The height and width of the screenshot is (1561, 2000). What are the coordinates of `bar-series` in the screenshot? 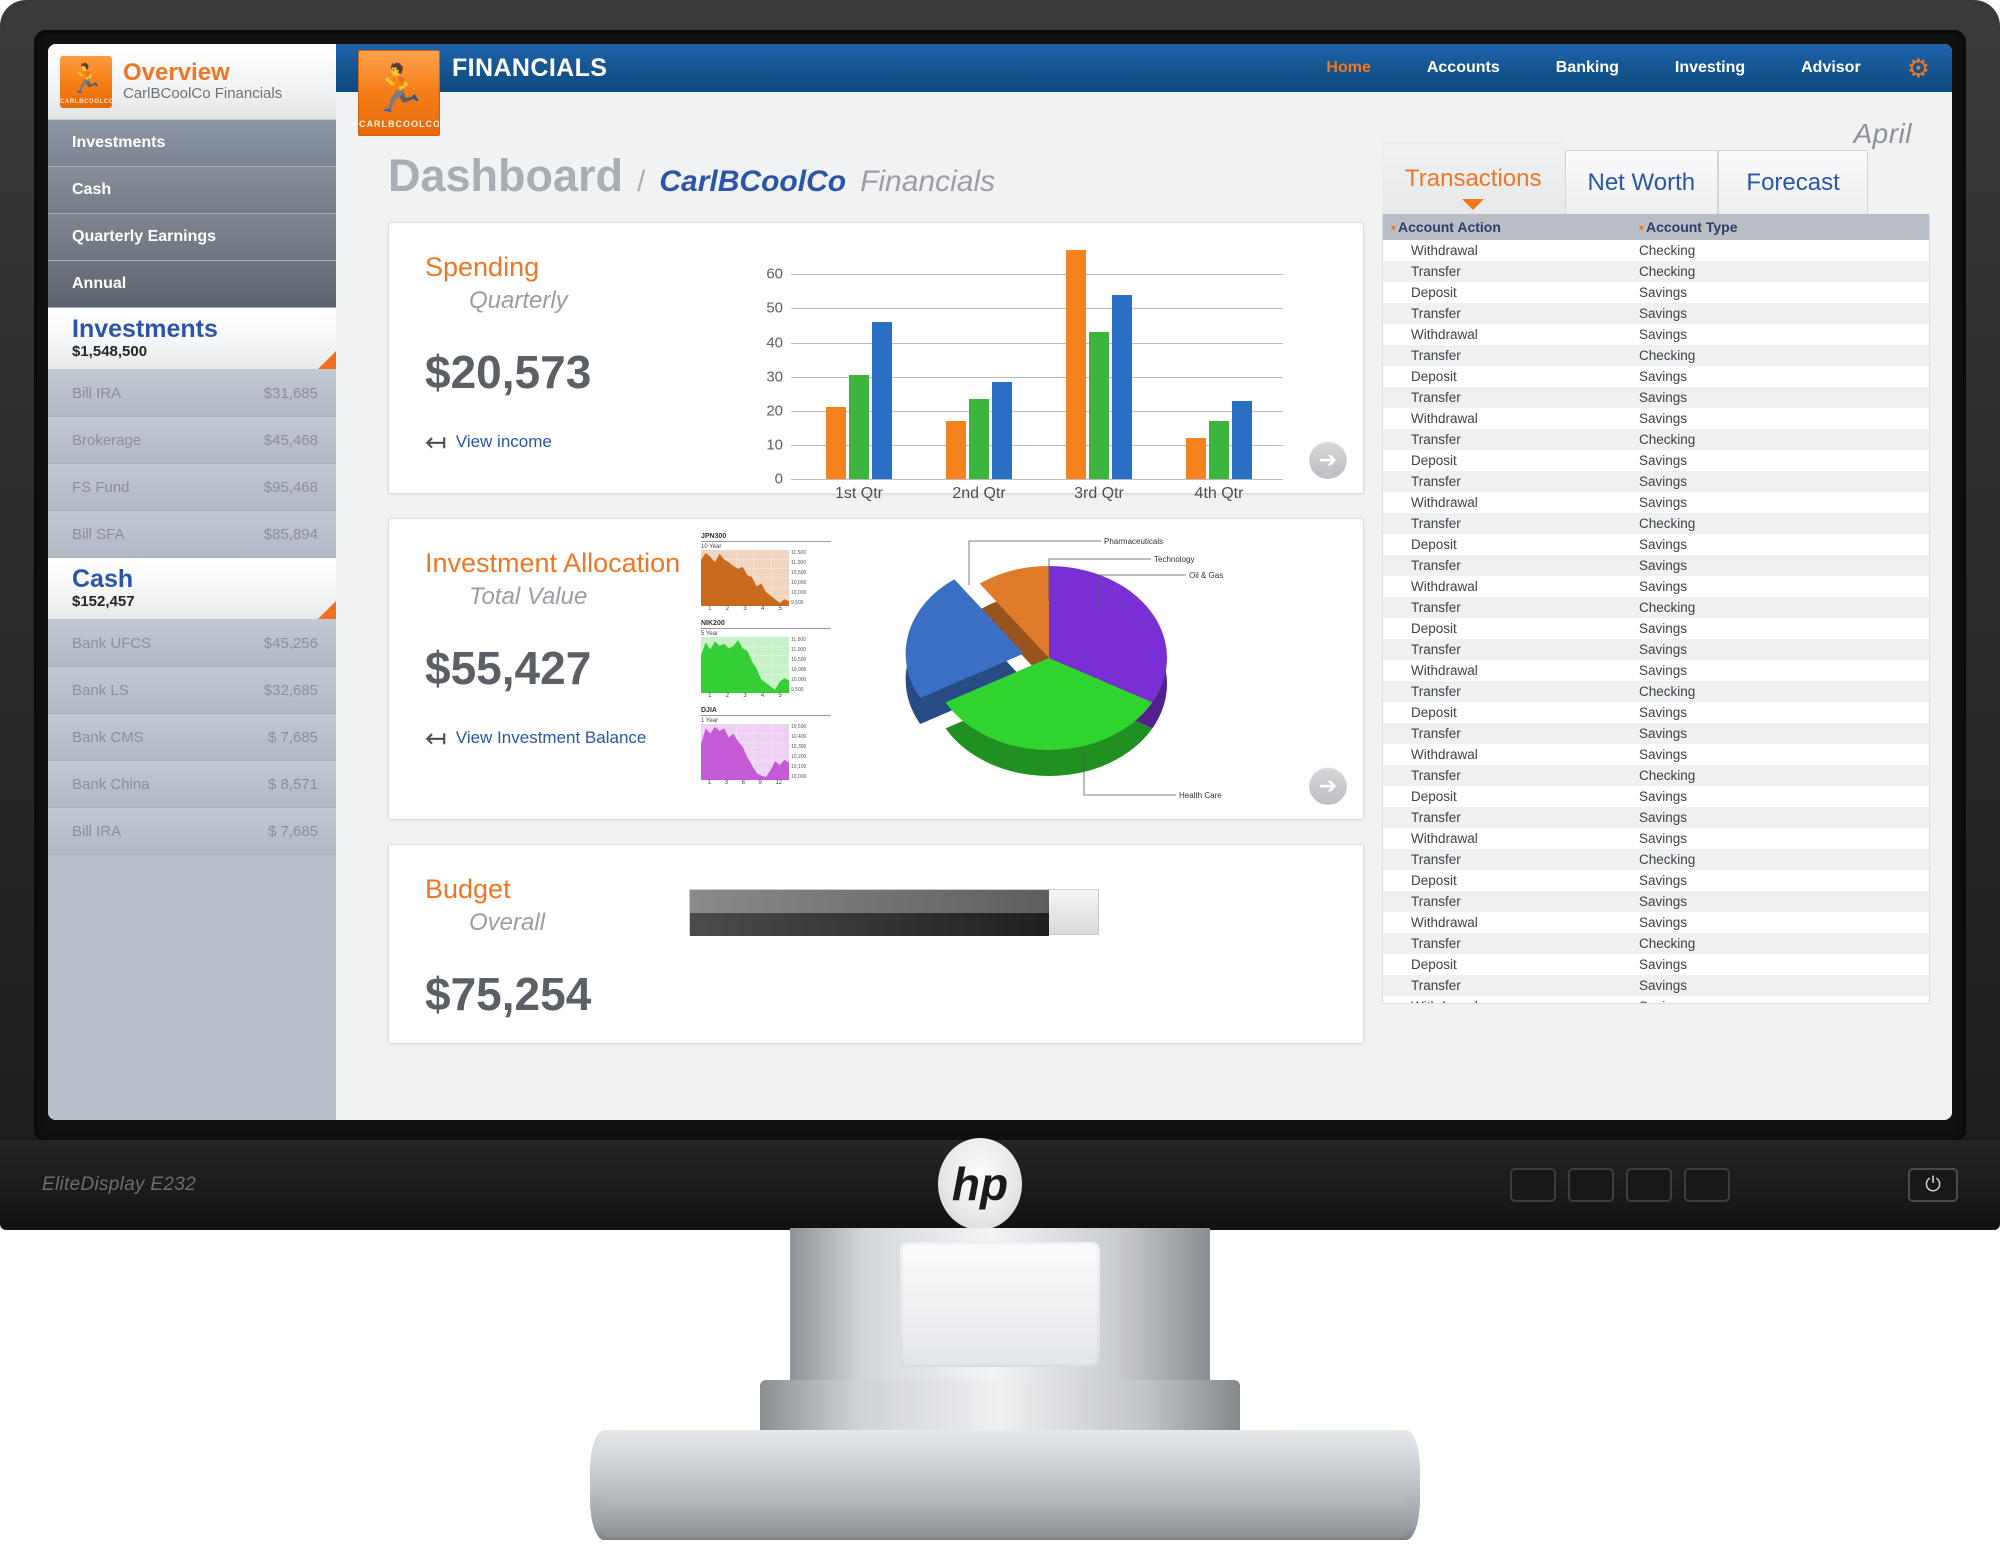 It's located at (1039, 363).